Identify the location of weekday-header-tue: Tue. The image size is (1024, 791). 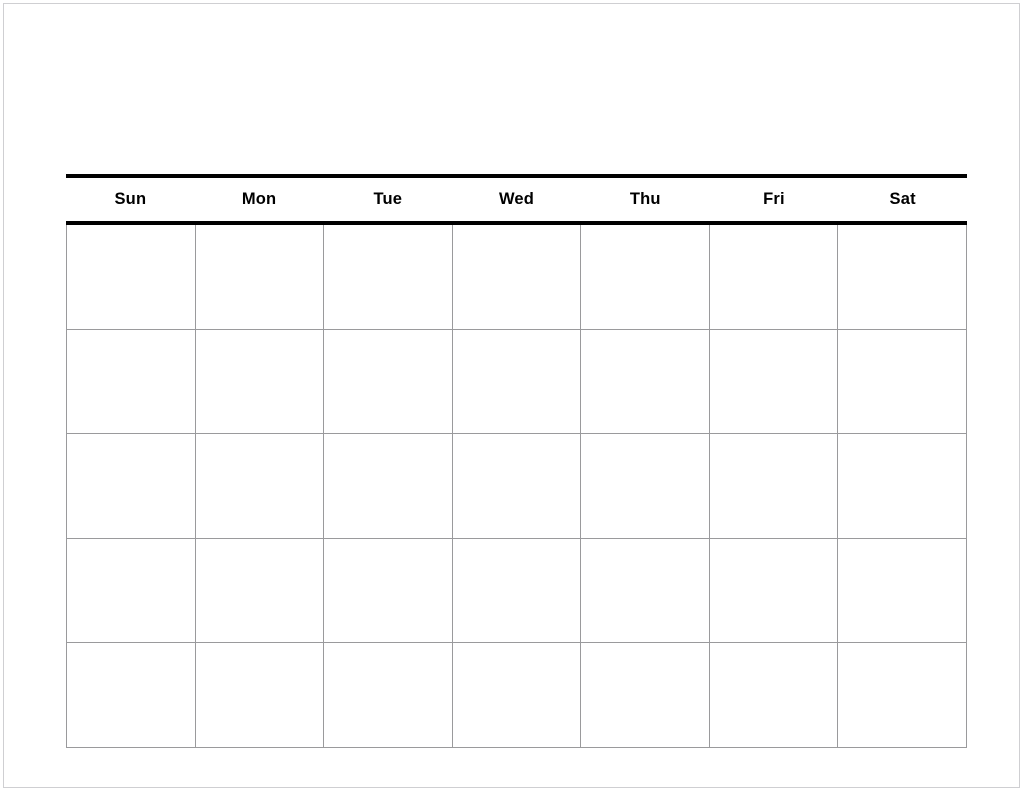
(388, 199).